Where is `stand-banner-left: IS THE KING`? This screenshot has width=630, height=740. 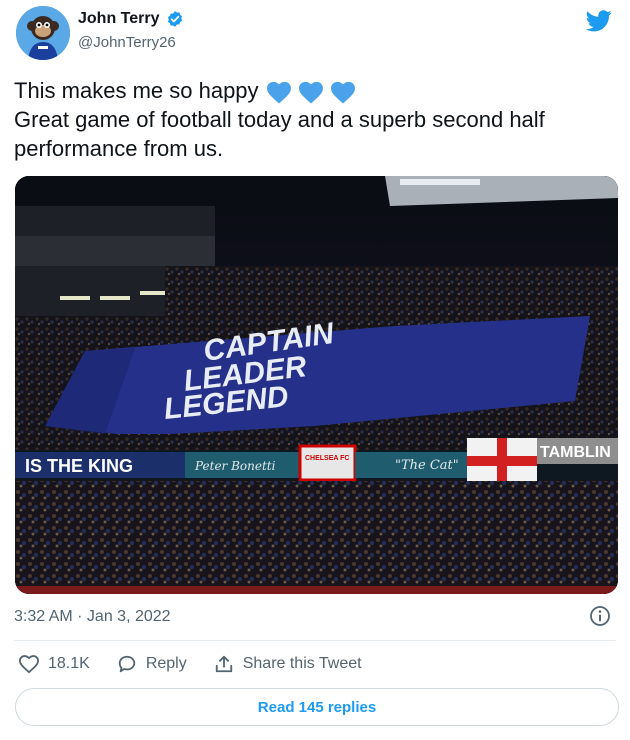
stand-banner-left: IS THE KING is located at coordinates (79, 466).